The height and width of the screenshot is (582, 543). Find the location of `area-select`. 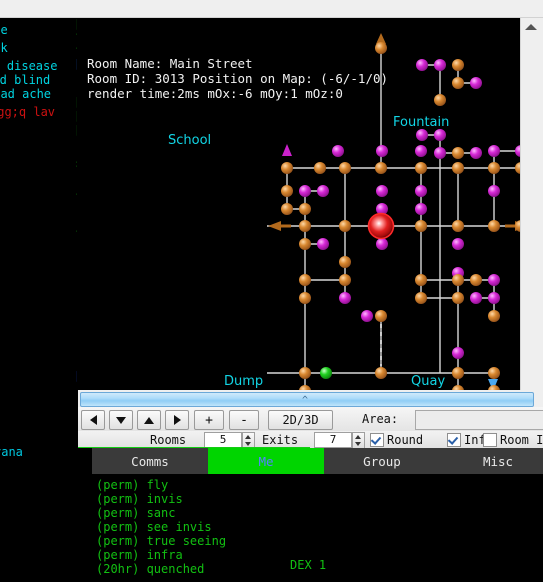

area-select is located at coordinates (479, 420).